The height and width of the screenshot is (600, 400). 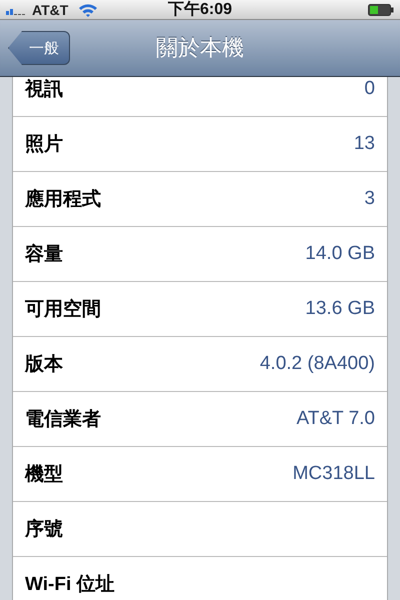 I want to click on wifi-icon, so click(x=88, y=9).